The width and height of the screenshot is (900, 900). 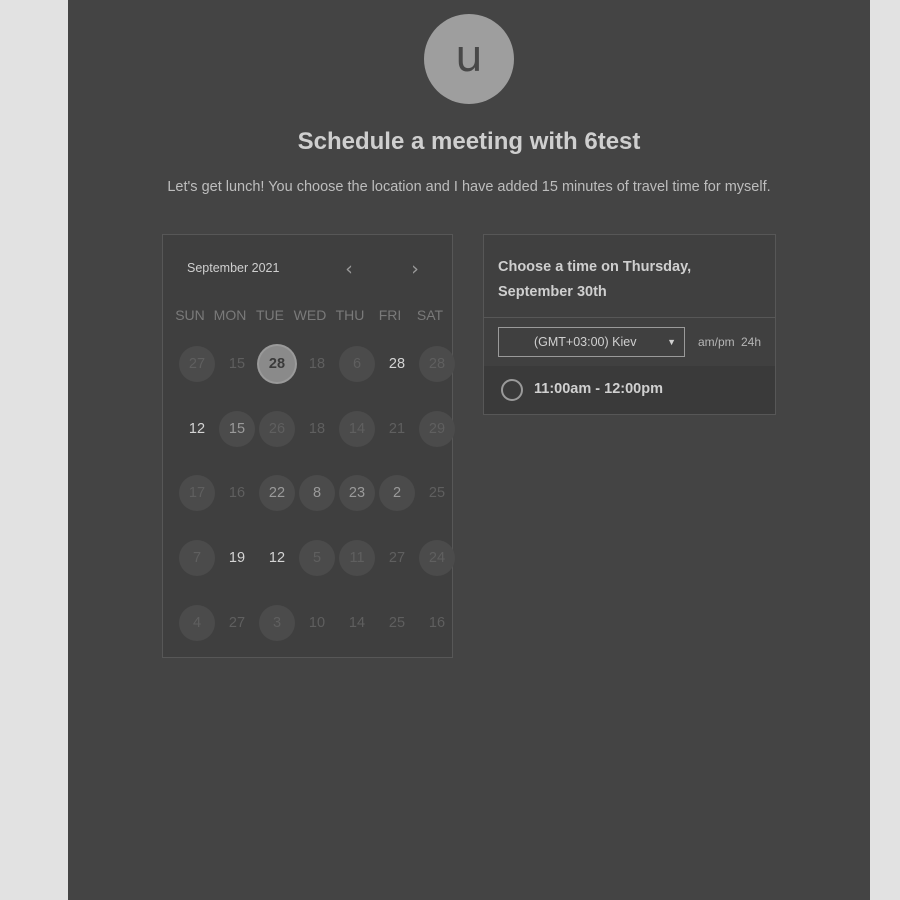 What do you see at coordinates (397, 364) in the screenshot?
I see `calendar-day-available: 28` at bounding box center [397, 364].